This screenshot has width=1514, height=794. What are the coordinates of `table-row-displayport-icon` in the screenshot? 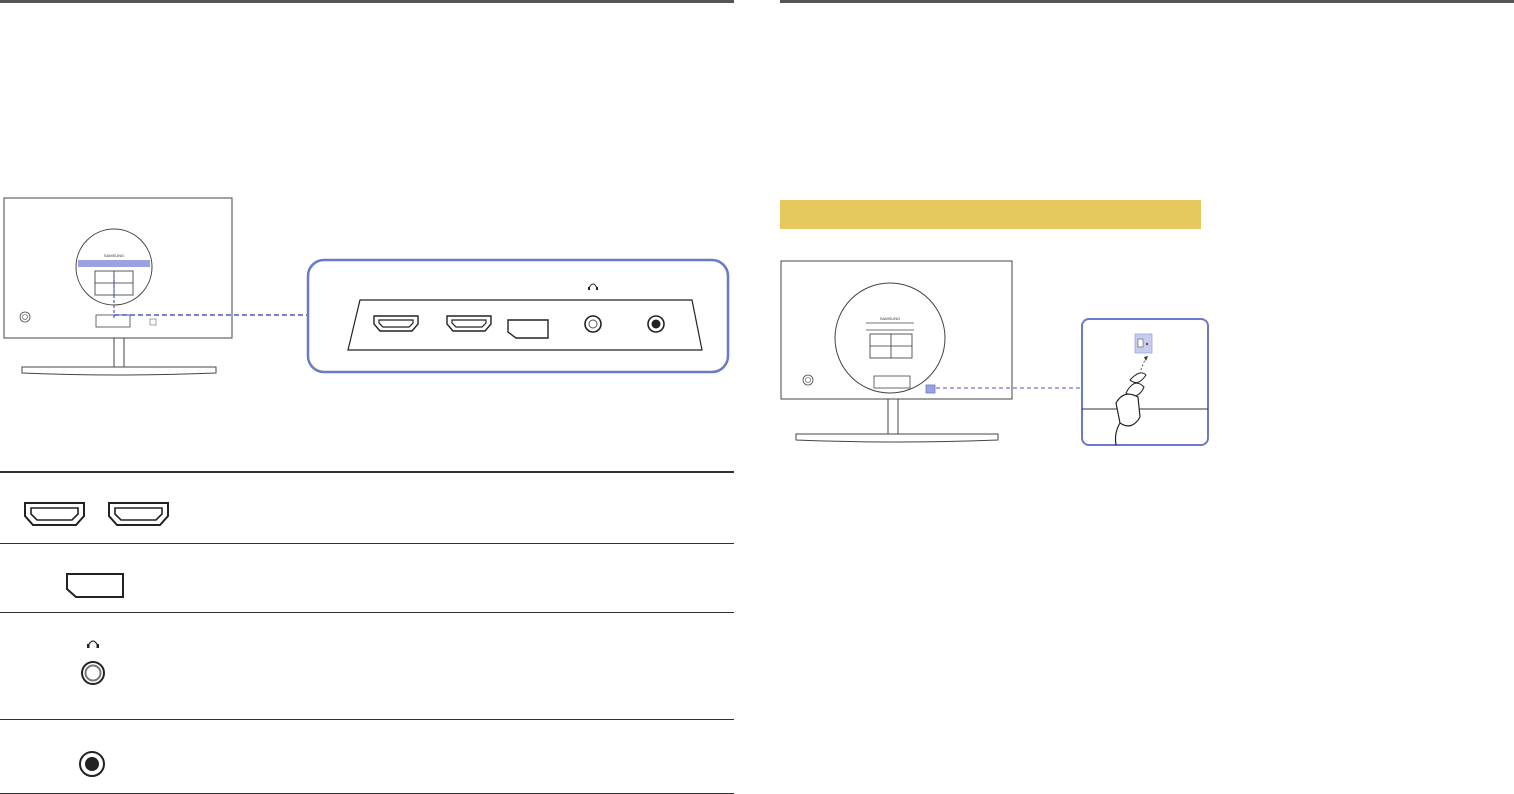 It's located at (95, 585).